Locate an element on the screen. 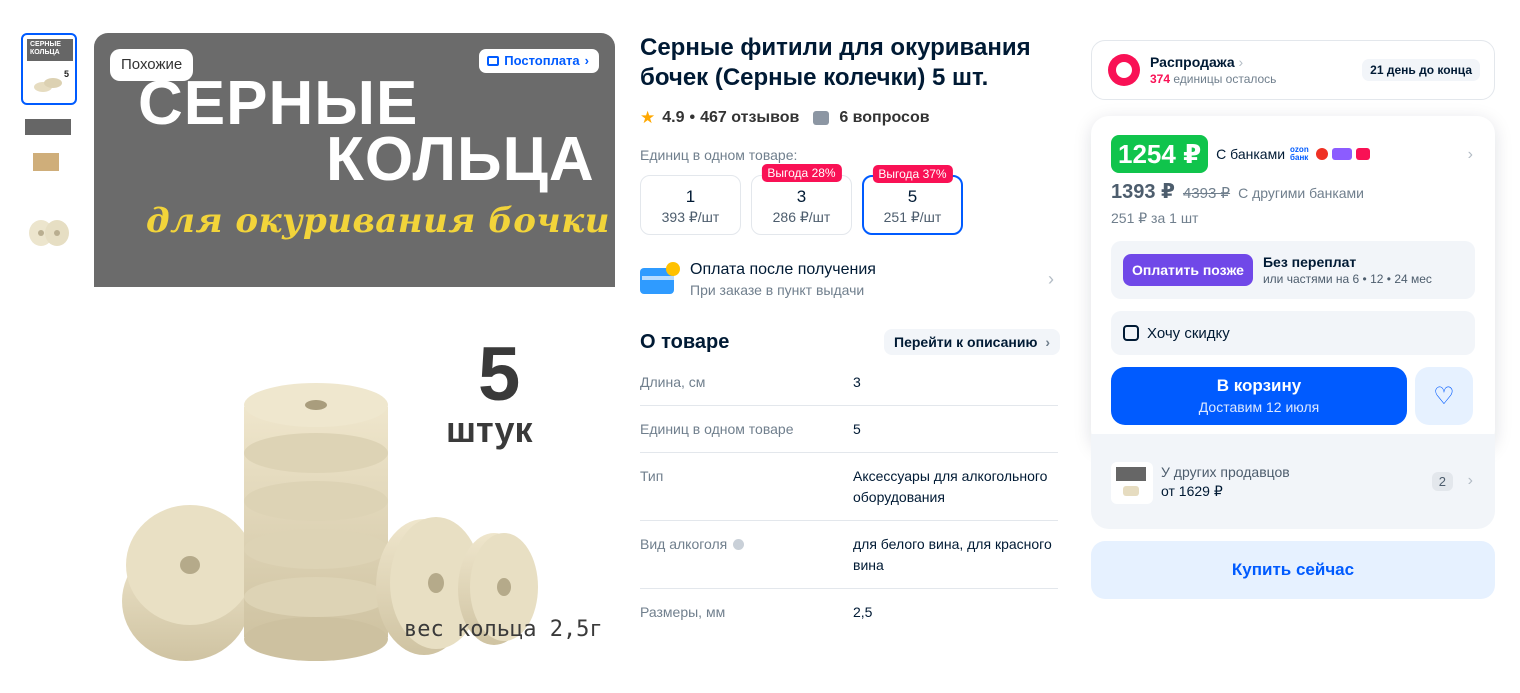 The width and height of the screenshot is (1520, 693). photo-count: 5 is located at coordinates (499, 374).